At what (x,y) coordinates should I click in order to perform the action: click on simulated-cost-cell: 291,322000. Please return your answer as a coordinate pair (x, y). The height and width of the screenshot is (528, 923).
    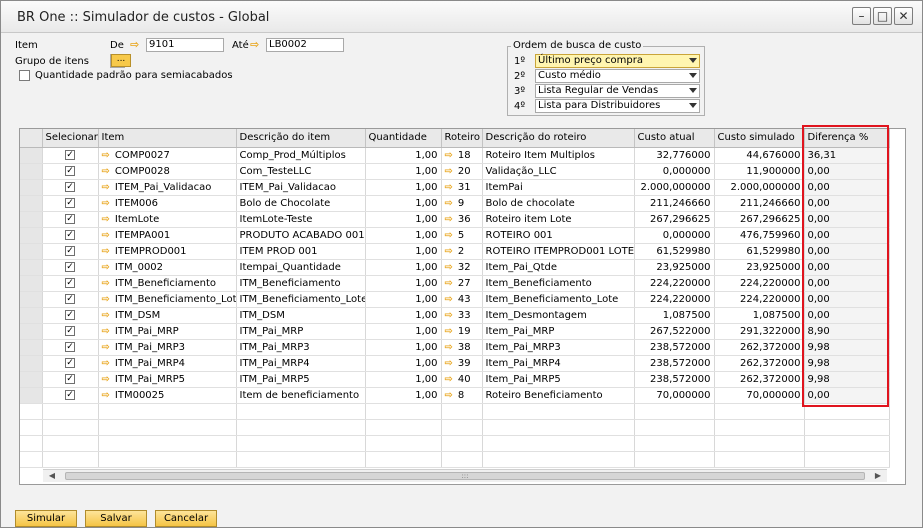
    Looking at the image, I should click on (759, 331).